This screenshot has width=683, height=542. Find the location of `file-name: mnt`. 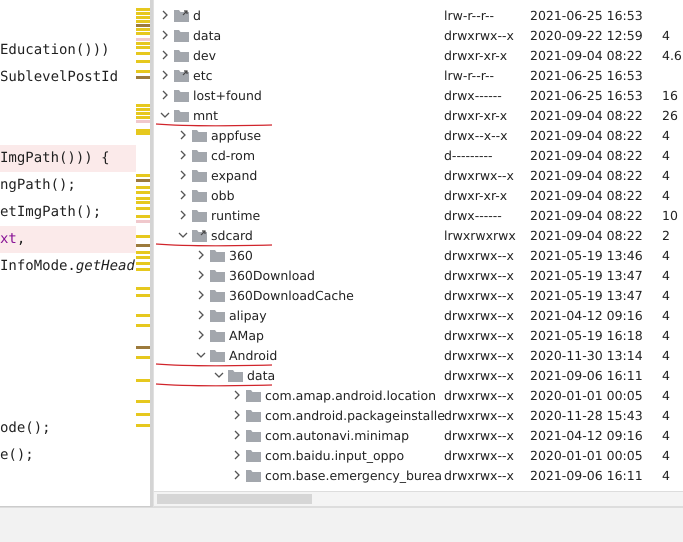

file-name: mnt is located at coordinates (205, 115).